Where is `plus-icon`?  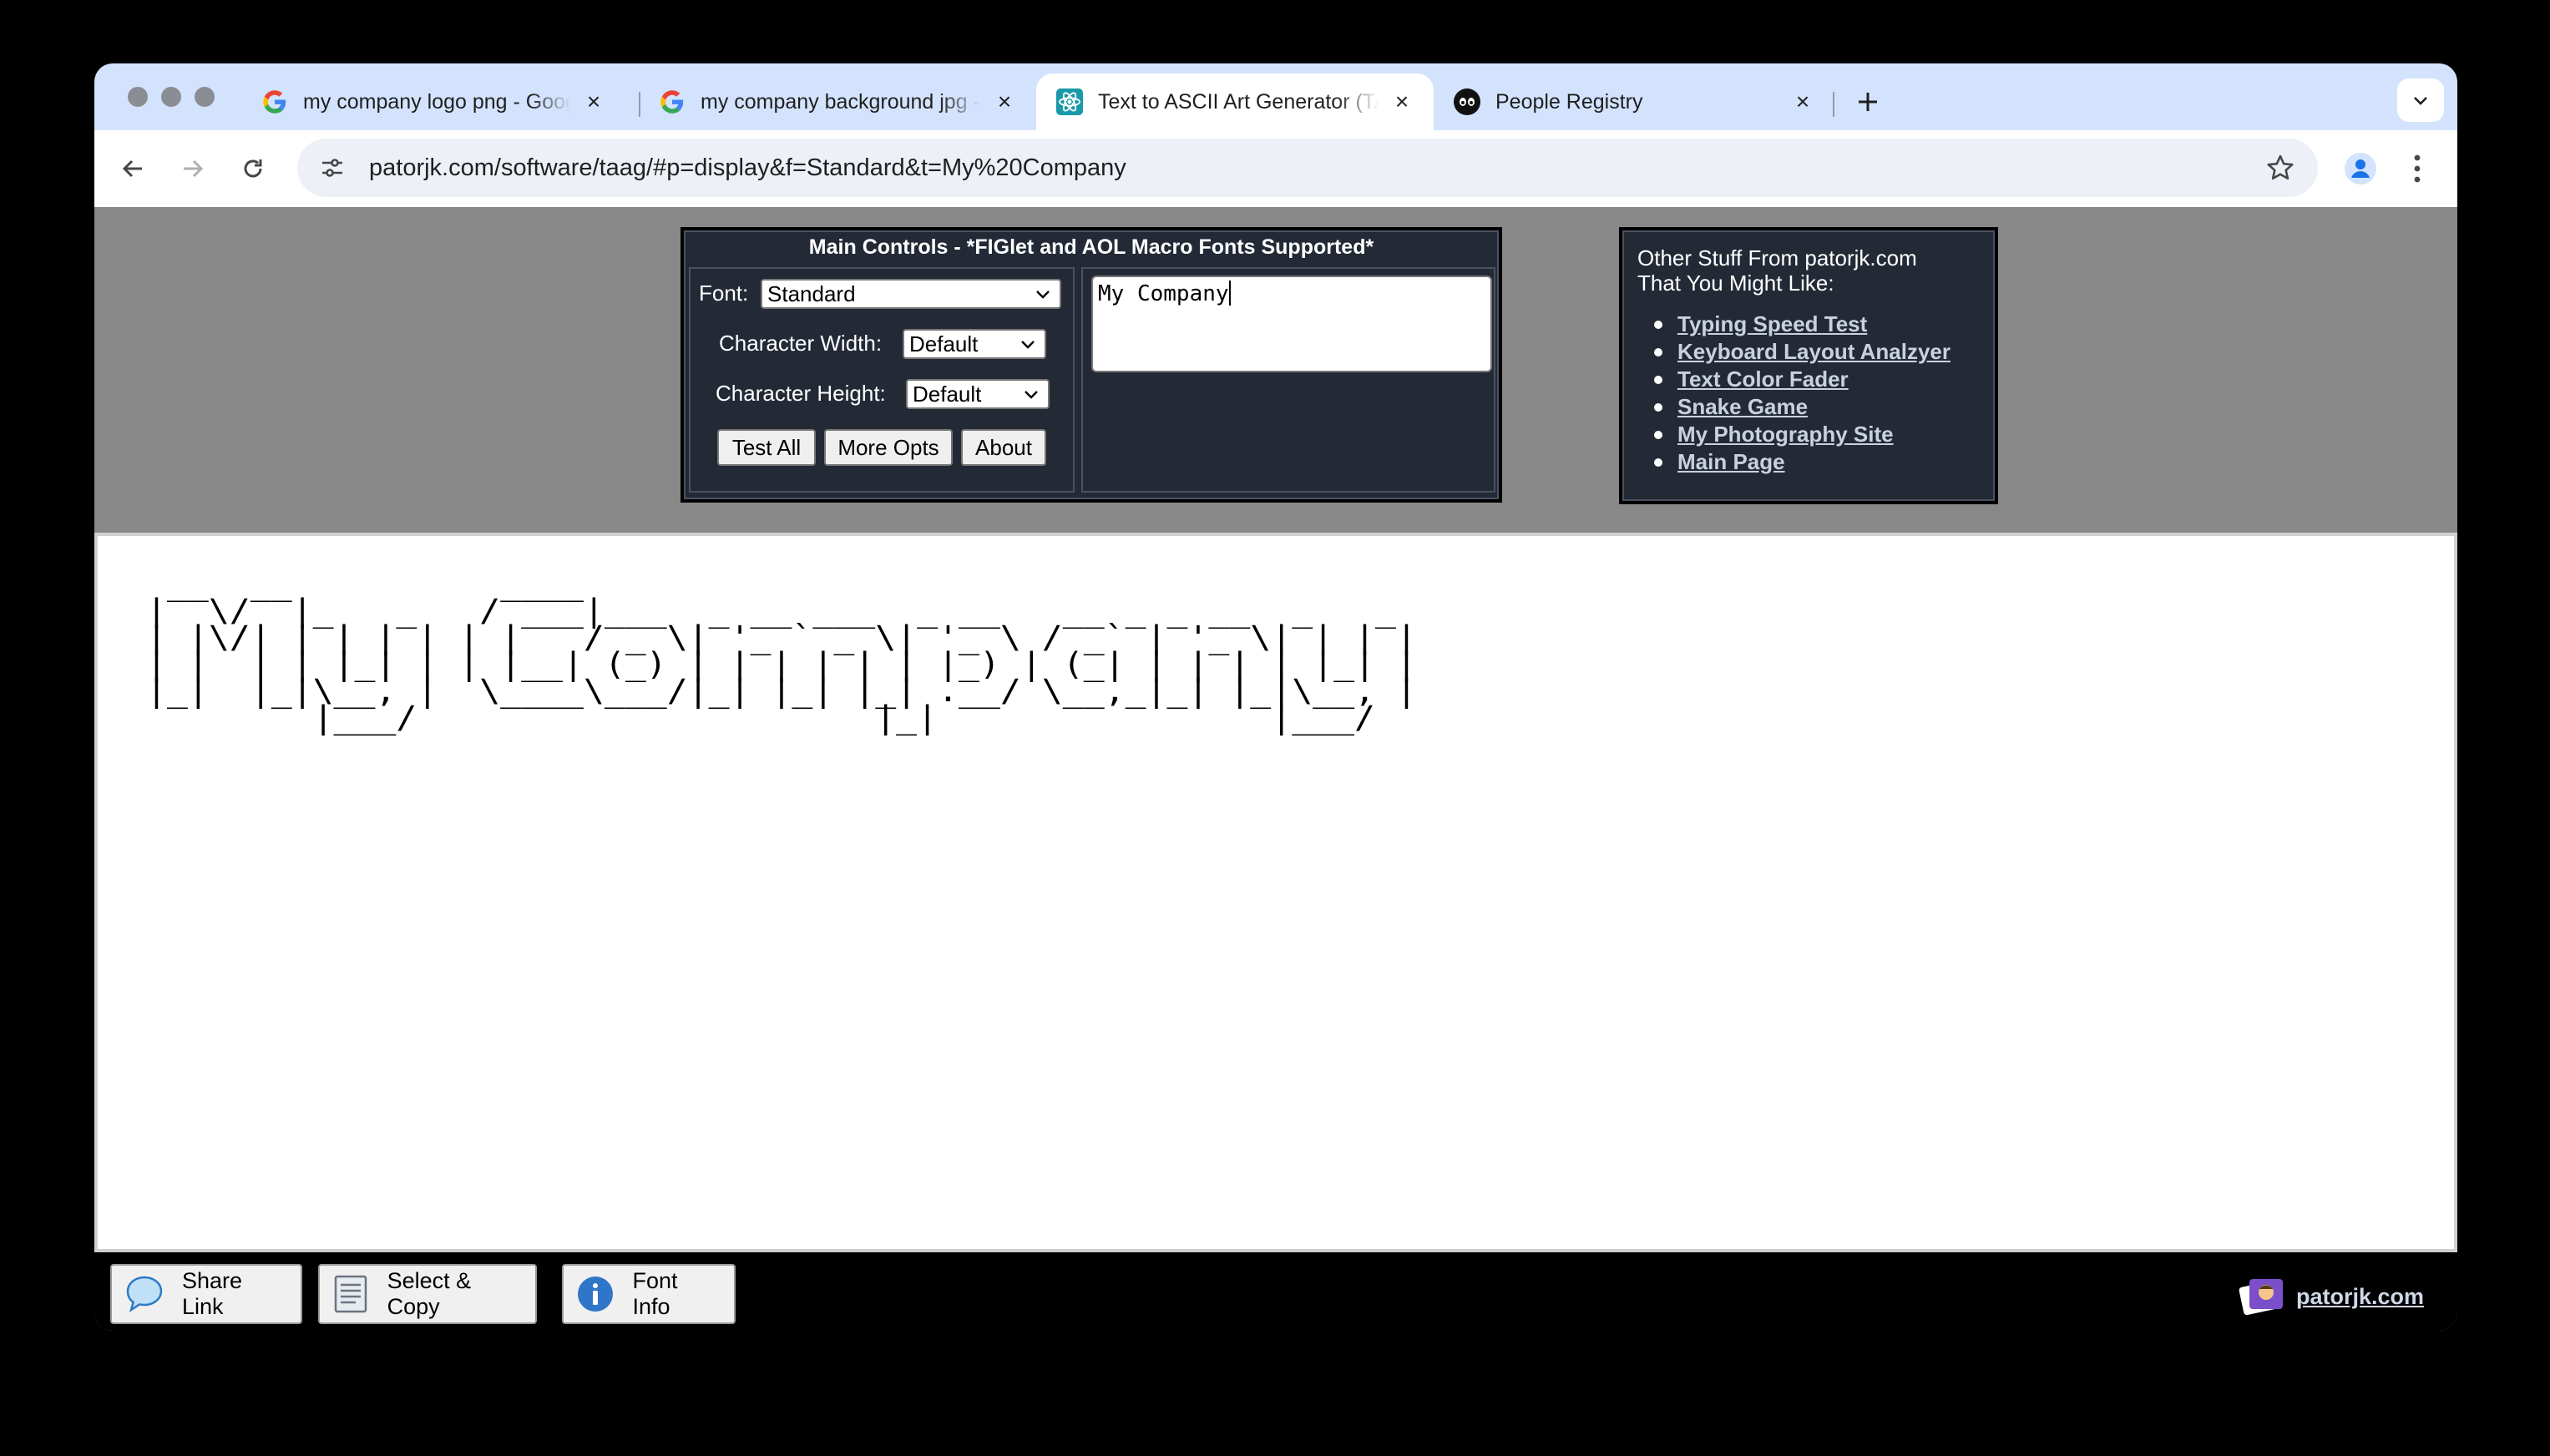
plus-icon is located at coordinates (1868, 102).